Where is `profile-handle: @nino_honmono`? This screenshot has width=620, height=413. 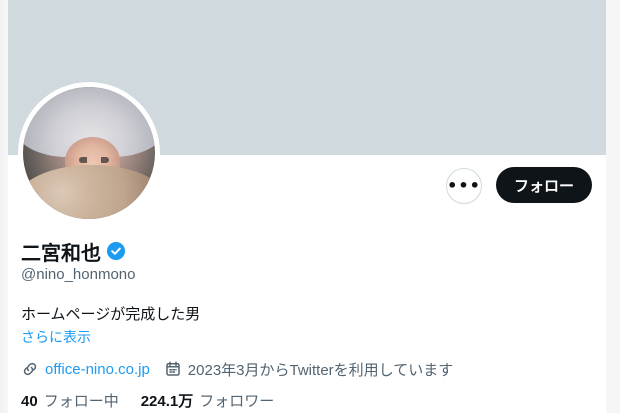 profile-handle: @nino_honmono is located at coordinates (78, 274).